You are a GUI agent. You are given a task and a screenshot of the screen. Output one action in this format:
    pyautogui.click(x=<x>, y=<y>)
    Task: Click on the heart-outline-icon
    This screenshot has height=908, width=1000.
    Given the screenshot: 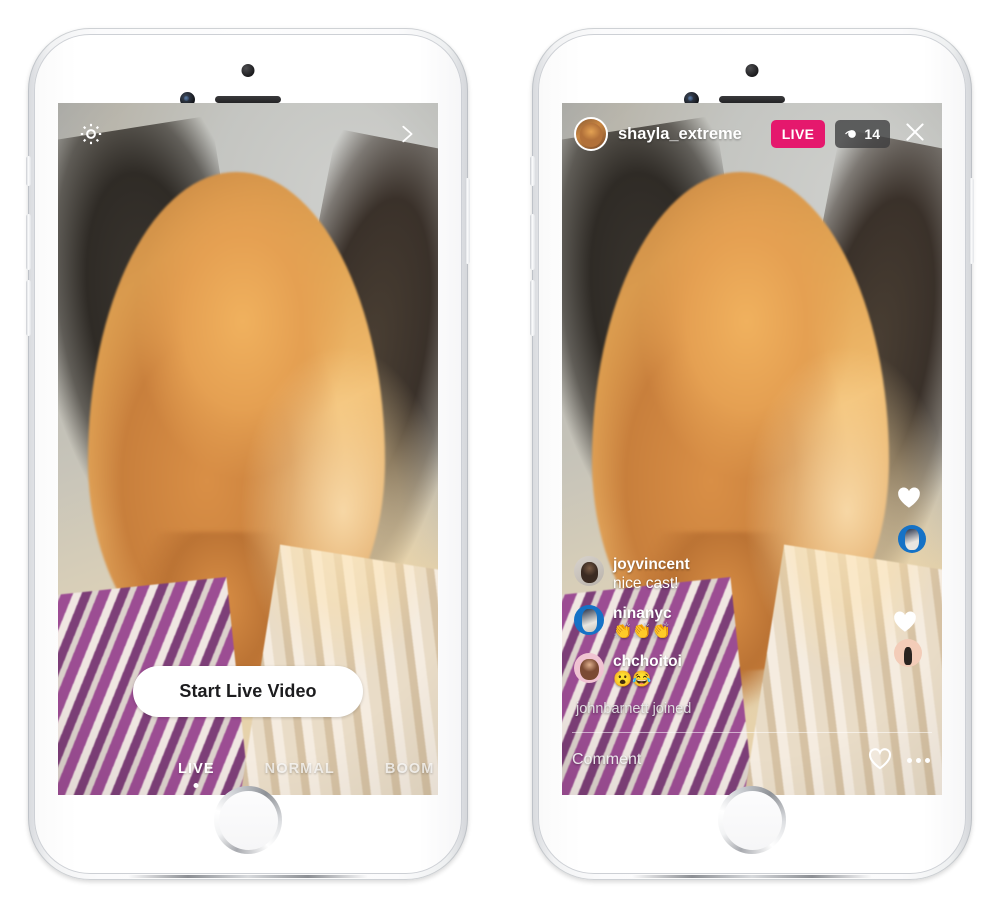 What is the action you would take?
    pyautogui.click(x=887, y=760)
    